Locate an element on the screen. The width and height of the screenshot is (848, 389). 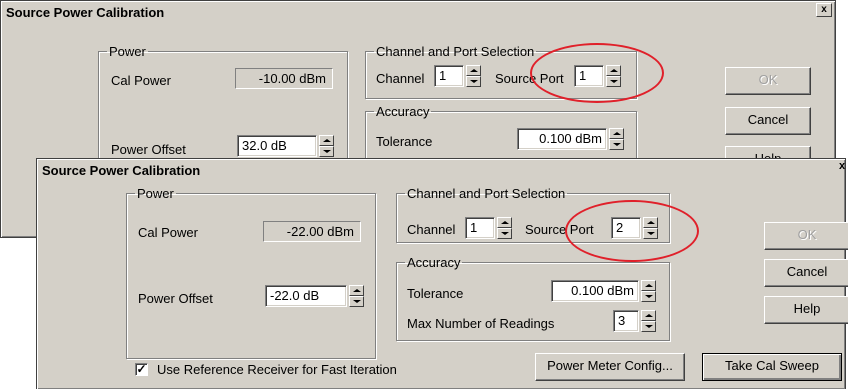
max-readings-field: 3 is located at coordinates (626, 321).